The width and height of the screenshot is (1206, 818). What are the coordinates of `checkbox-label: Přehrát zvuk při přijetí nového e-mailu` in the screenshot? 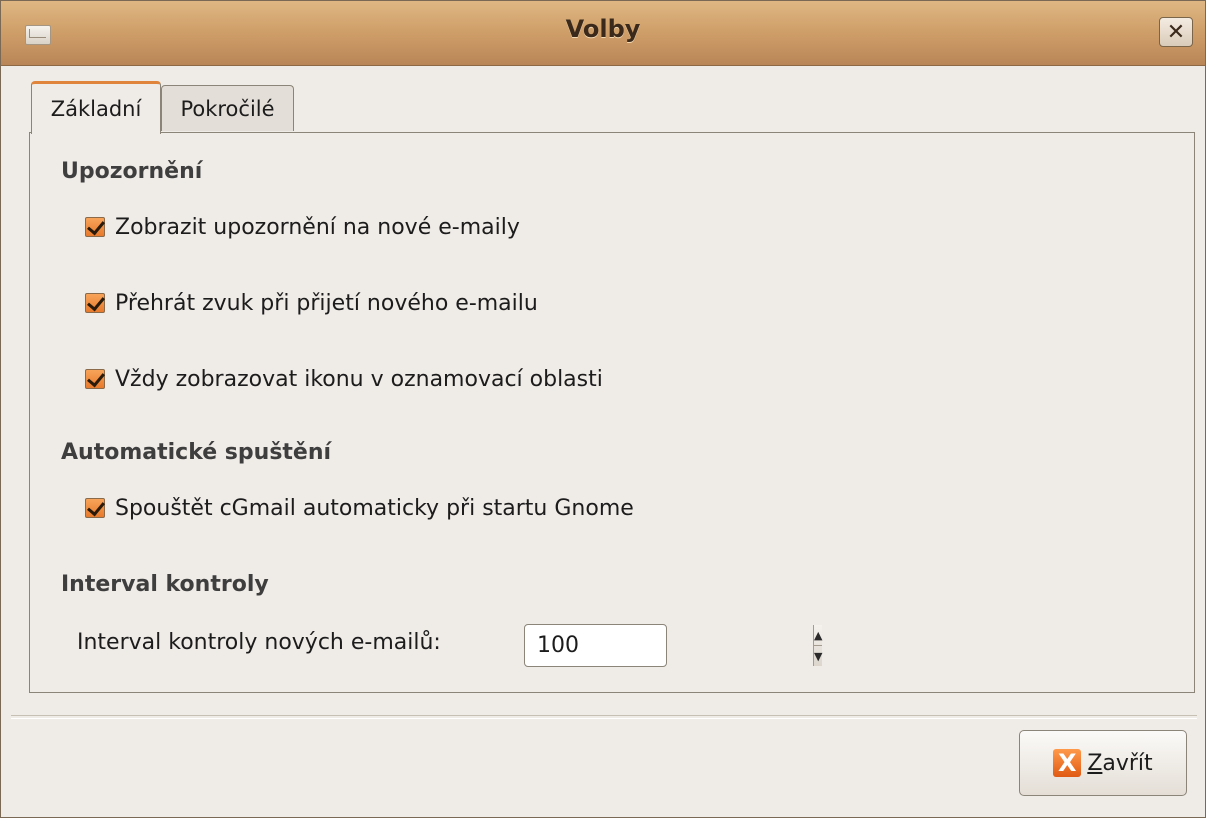 It's located at (326, 303).